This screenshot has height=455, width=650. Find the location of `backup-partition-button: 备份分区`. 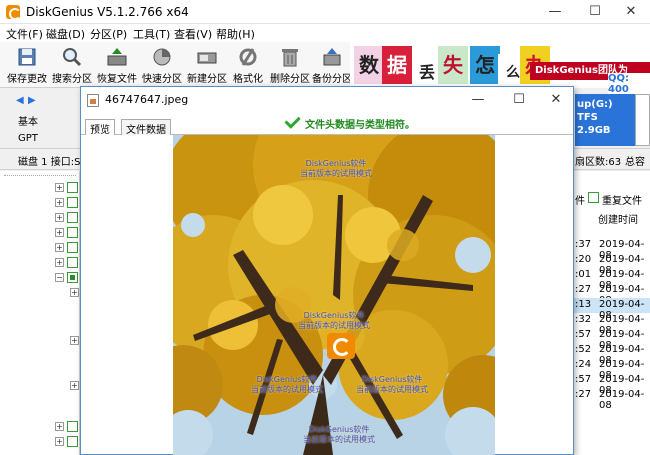

backup-partition-button: 备份分区 is located at coordinates (332, 65).